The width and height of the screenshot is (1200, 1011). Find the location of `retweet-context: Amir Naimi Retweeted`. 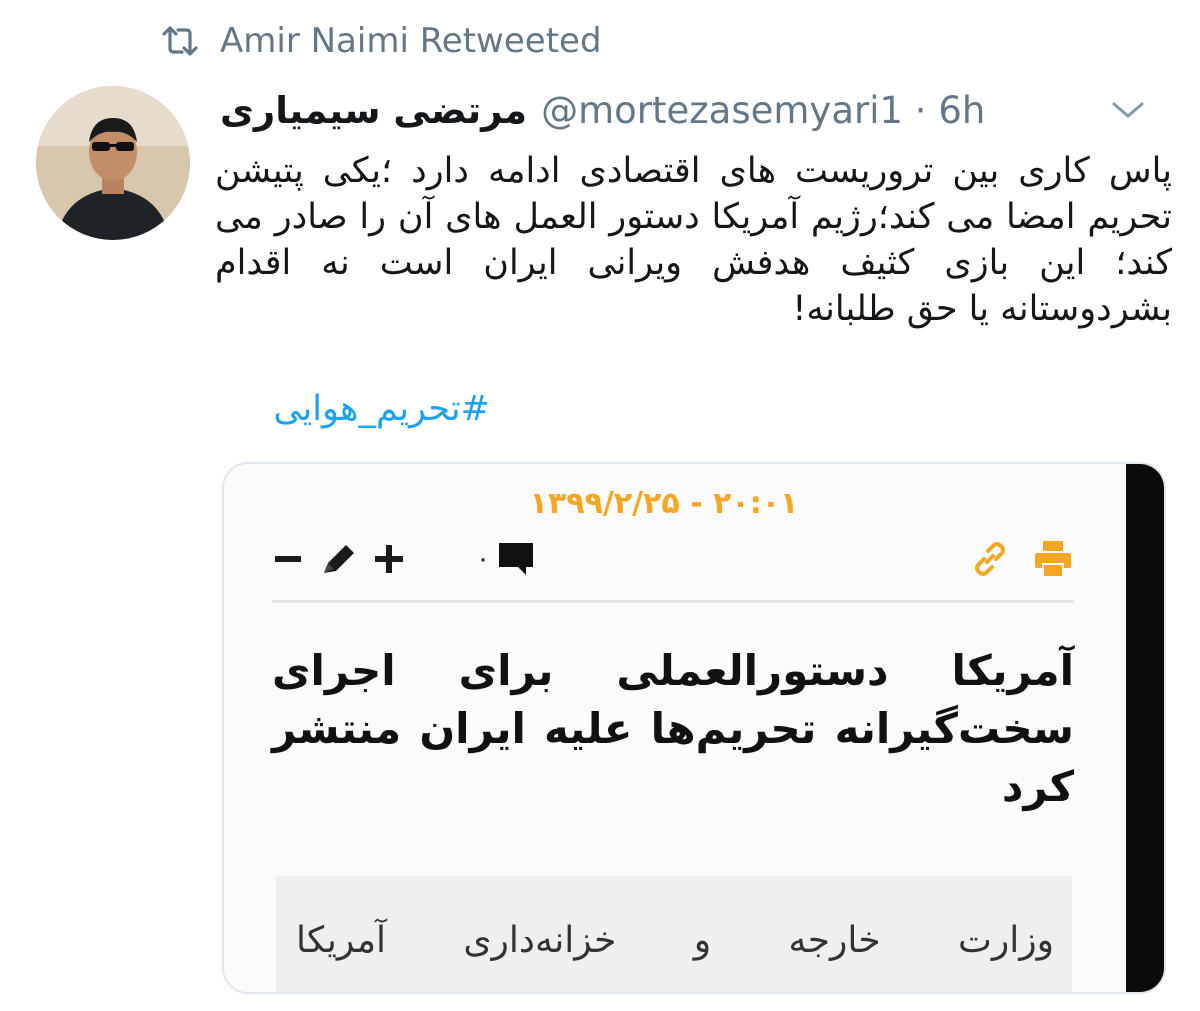

retweet-context: Amir Naimi Retweeted is located at coordinates (381, 41).